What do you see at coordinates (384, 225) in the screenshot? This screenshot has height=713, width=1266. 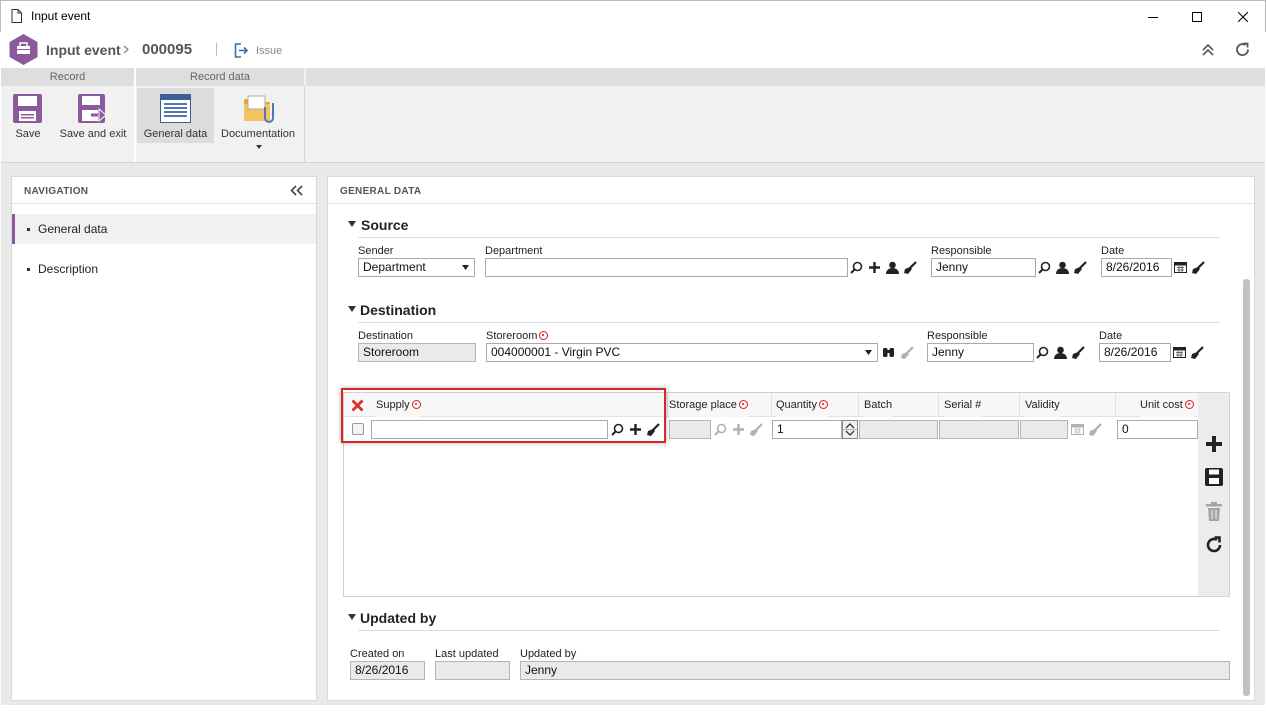 I see `source-section-title: Source` at bounding box center [384, 225].